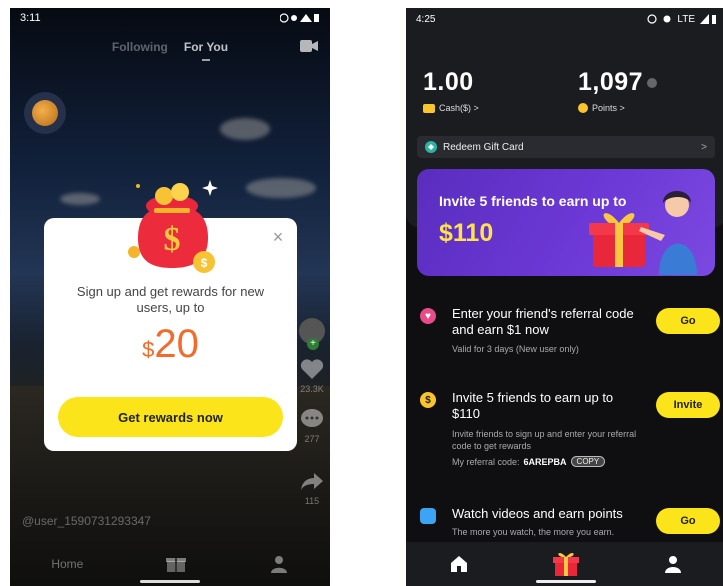 Image resolution: width=723 pixels, height=586 pixels. I want to click on comment-icon, so click(312, 419).